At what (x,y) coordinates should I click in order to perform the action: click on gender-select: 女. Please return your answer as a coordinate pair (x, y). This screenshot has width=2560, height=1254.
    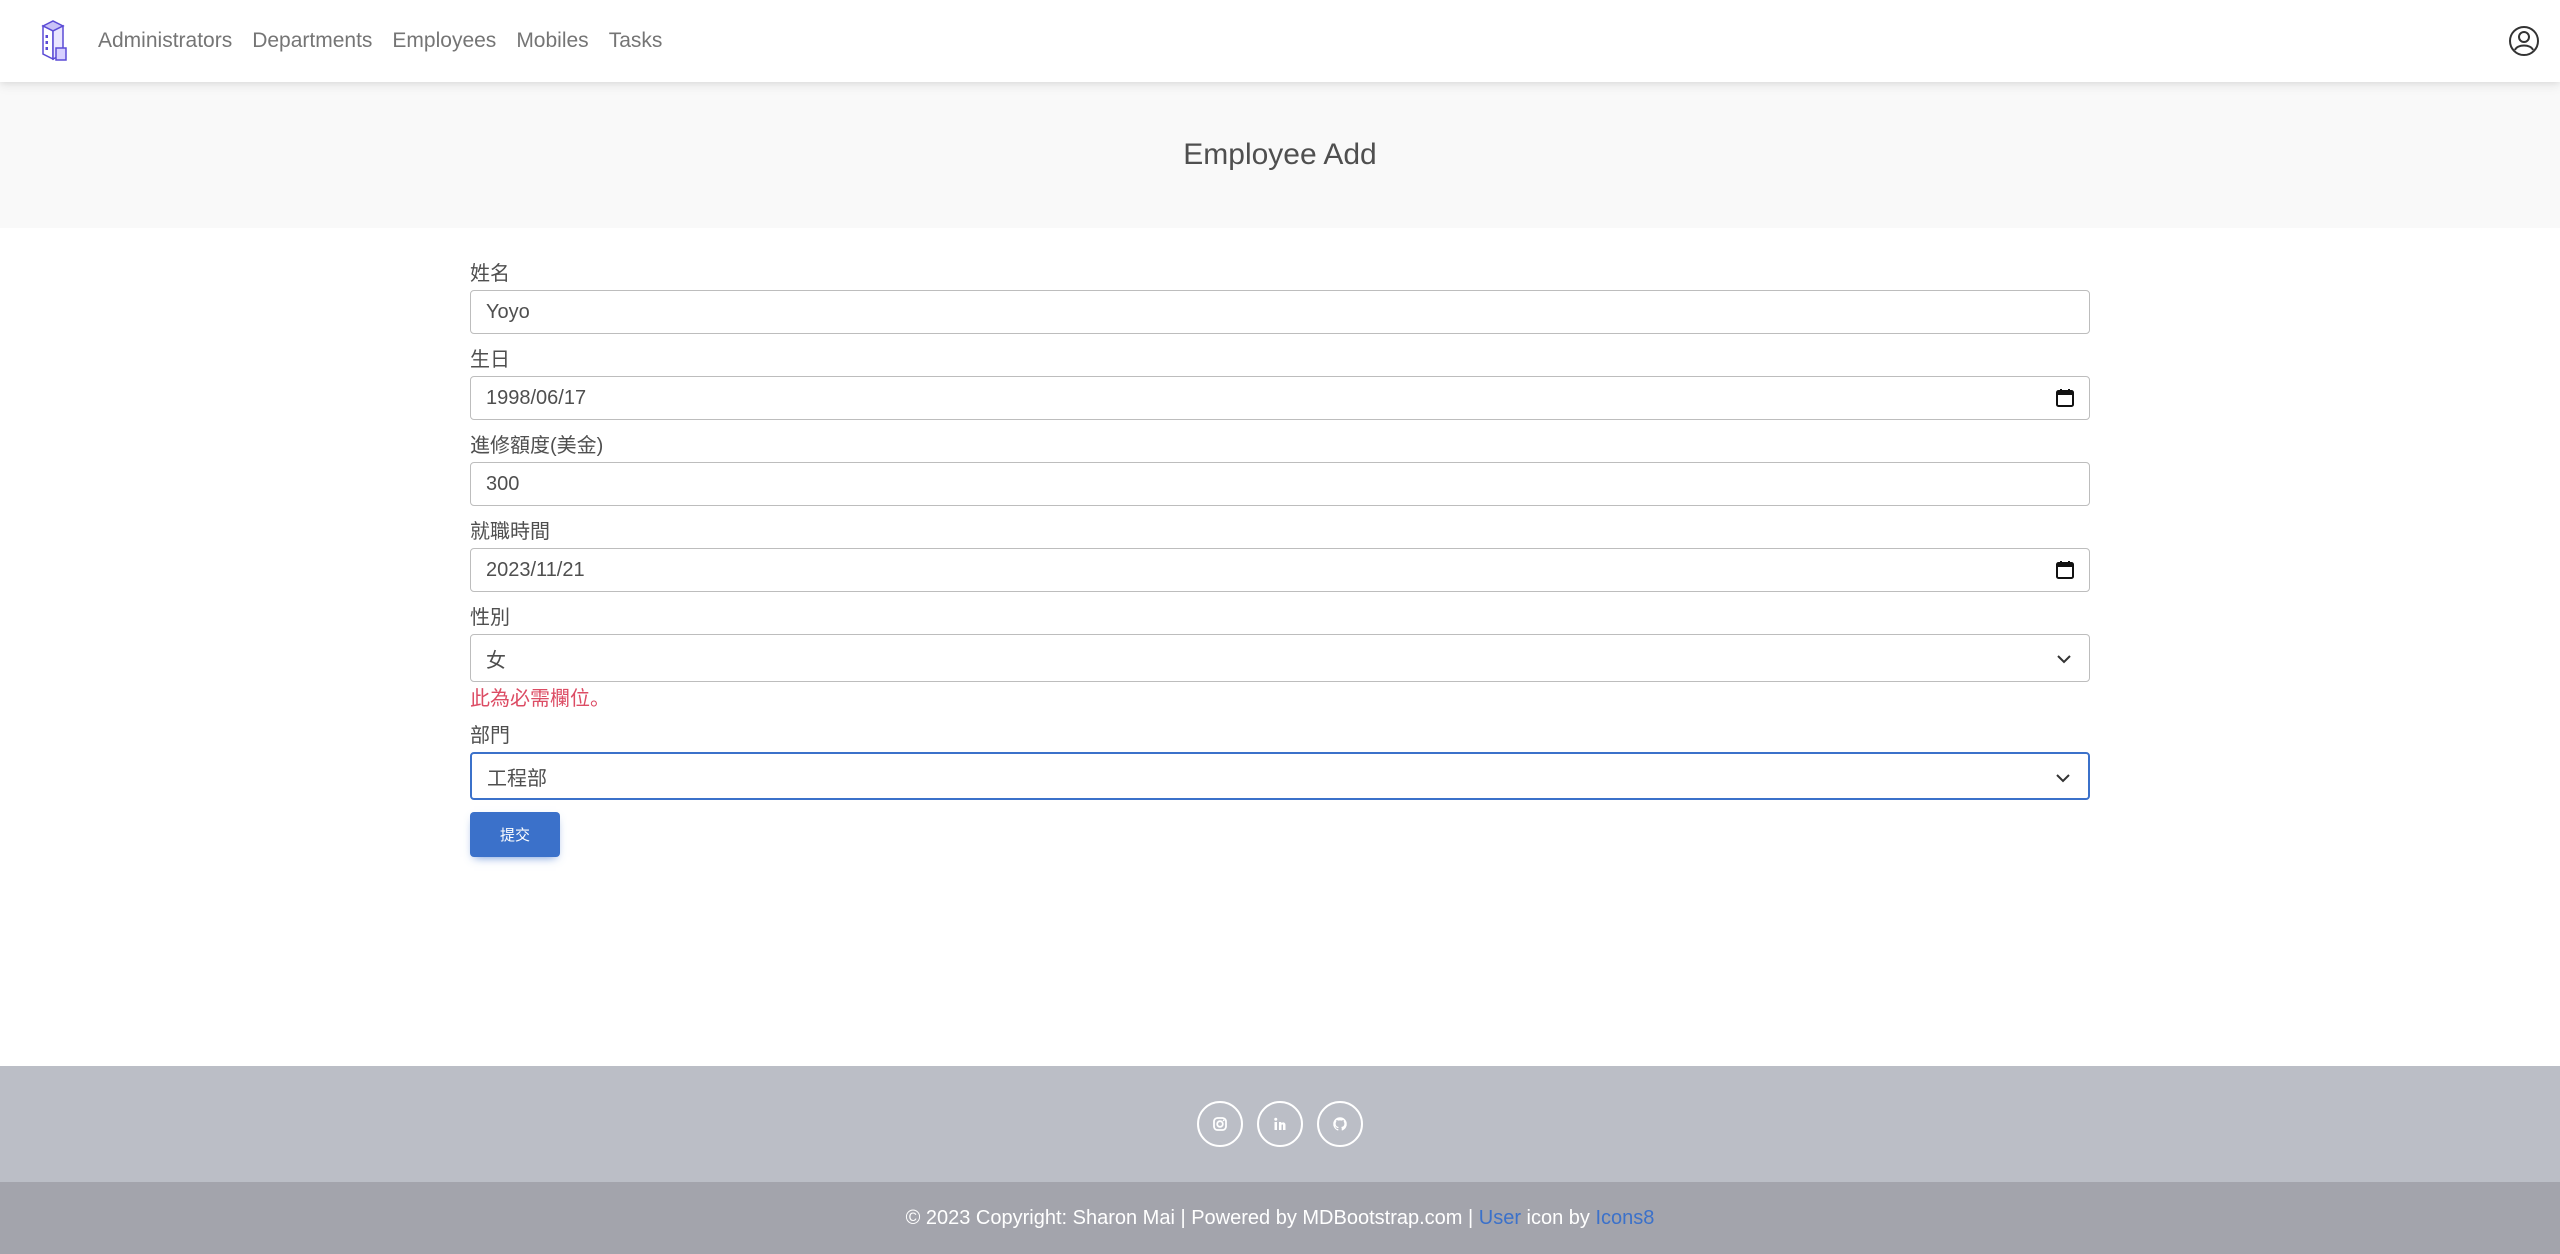
    Looking at the image, I should click on (1280, 658).